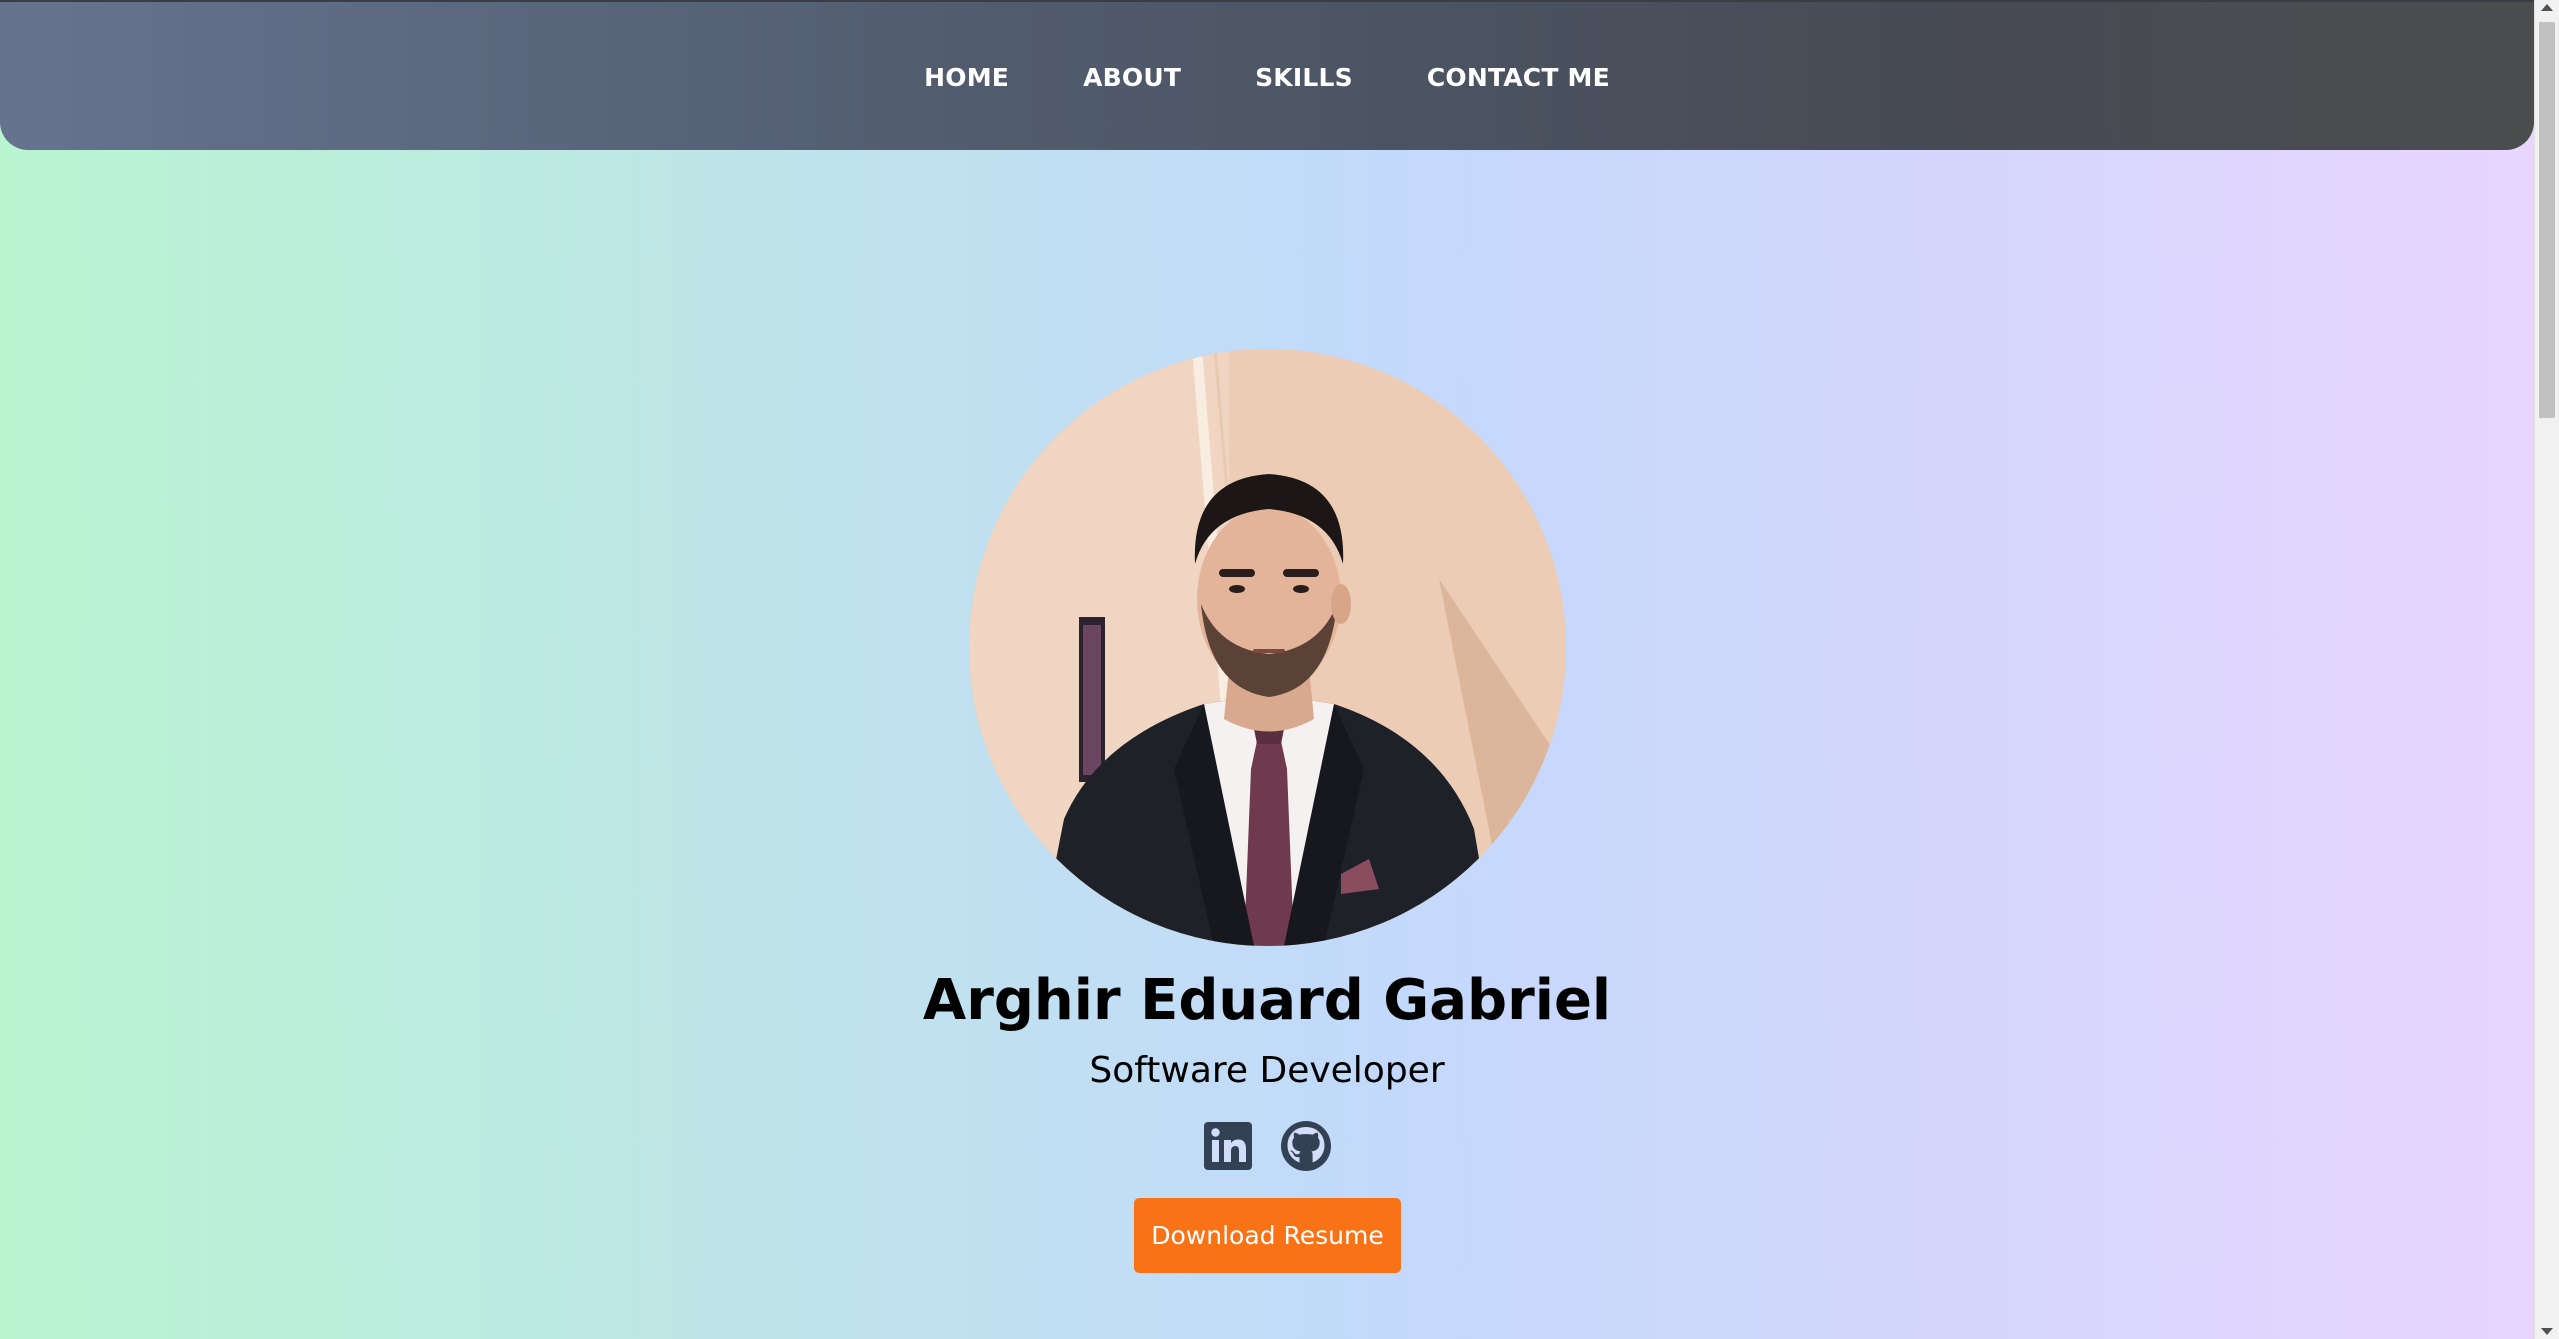  What do you see at coordinates (2547, 220) in the screenshot?
I see `scroll-thumb` at bounding box center [2547, 220].